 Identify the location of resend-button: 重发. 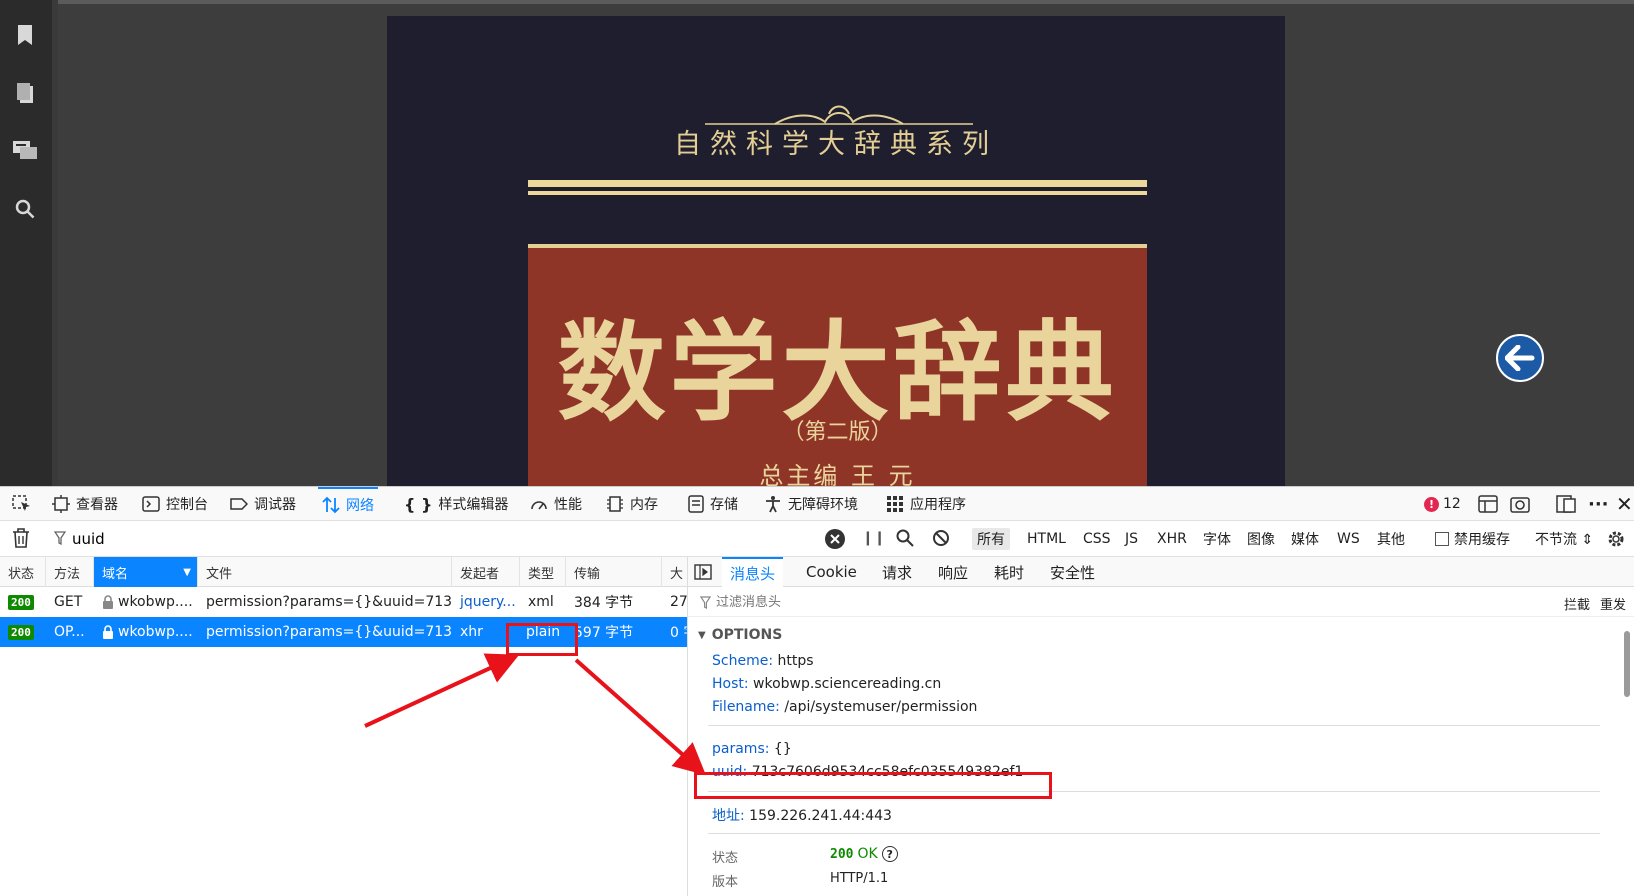
(1613, 603).